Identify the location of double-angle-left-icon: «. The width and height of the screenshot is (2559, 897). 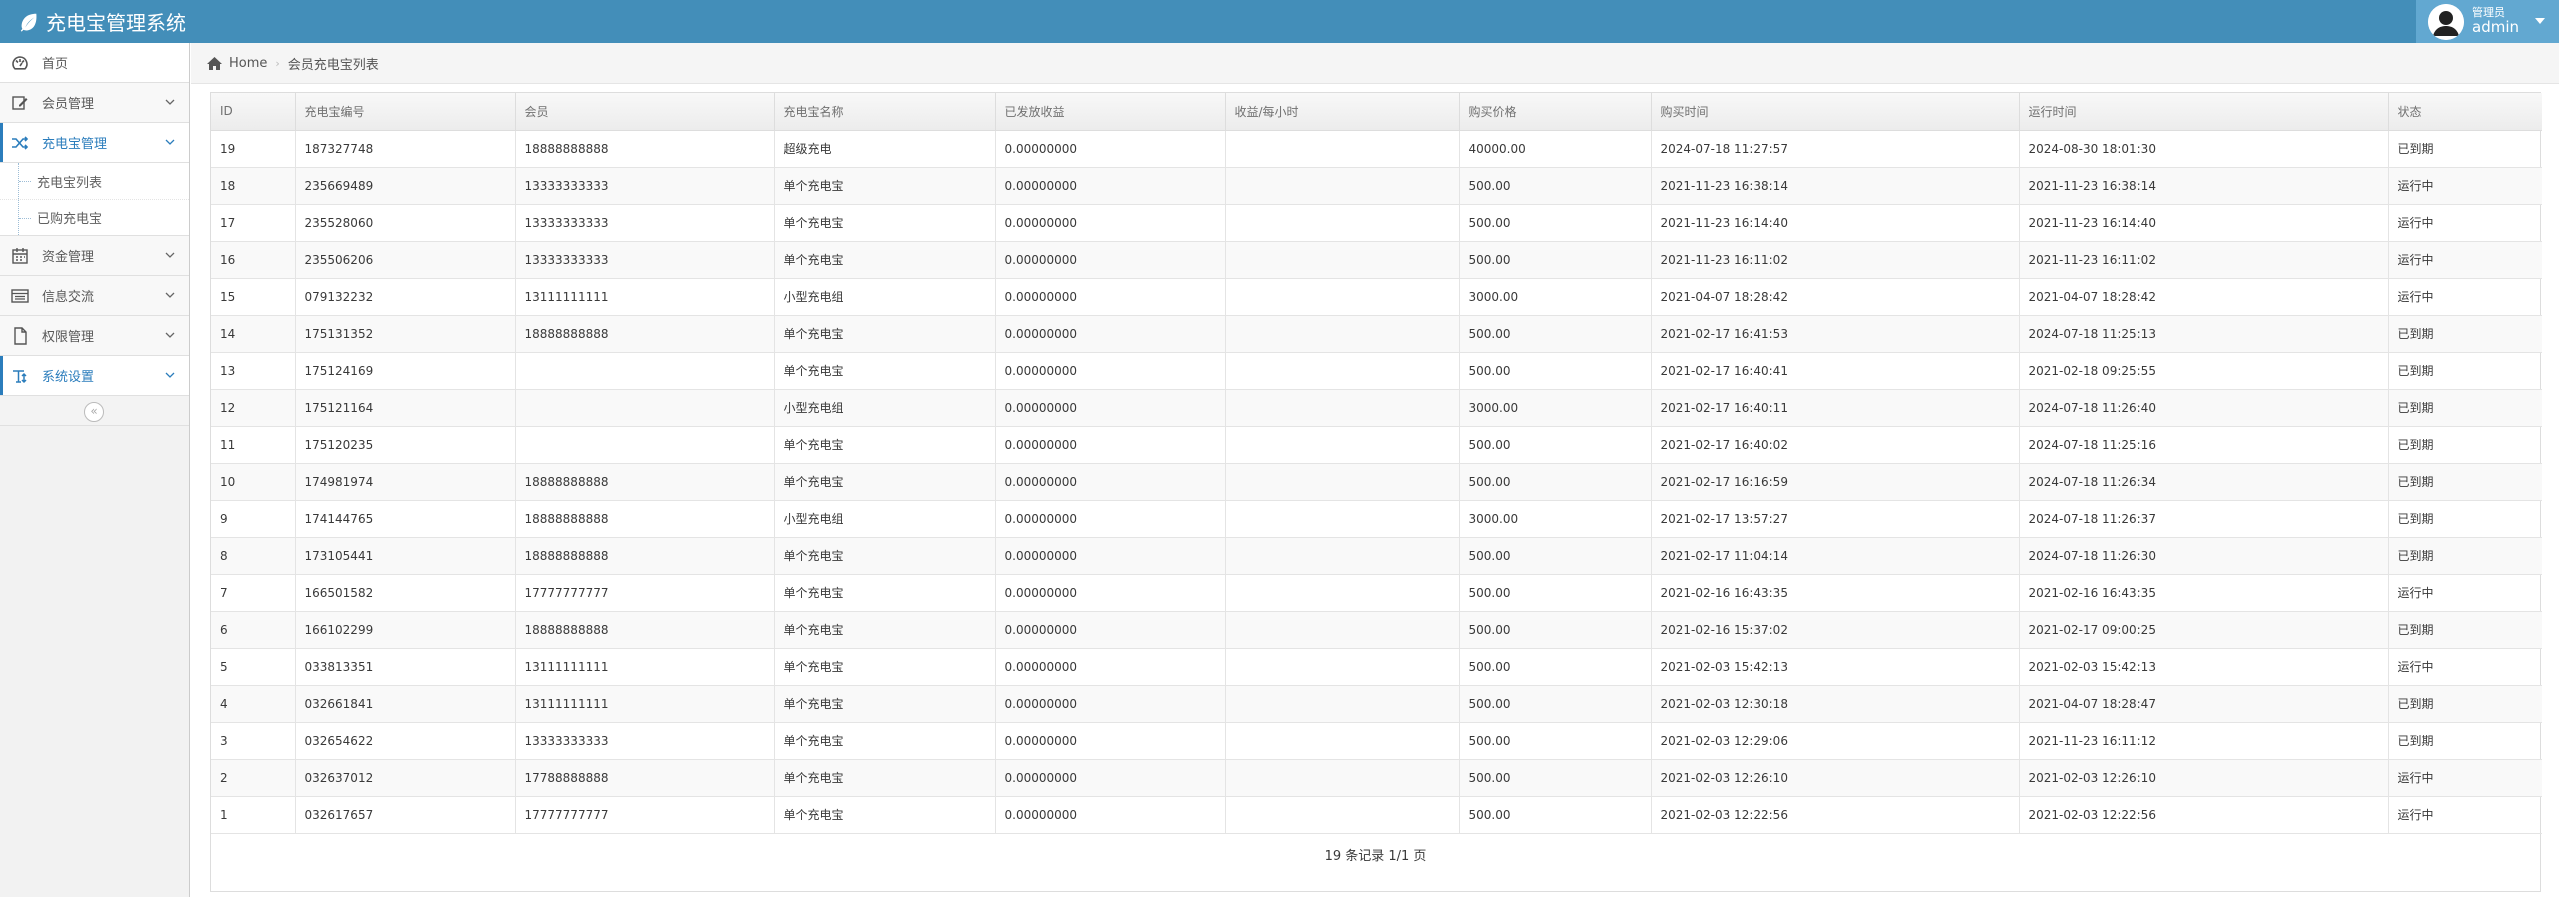
(94, 412).